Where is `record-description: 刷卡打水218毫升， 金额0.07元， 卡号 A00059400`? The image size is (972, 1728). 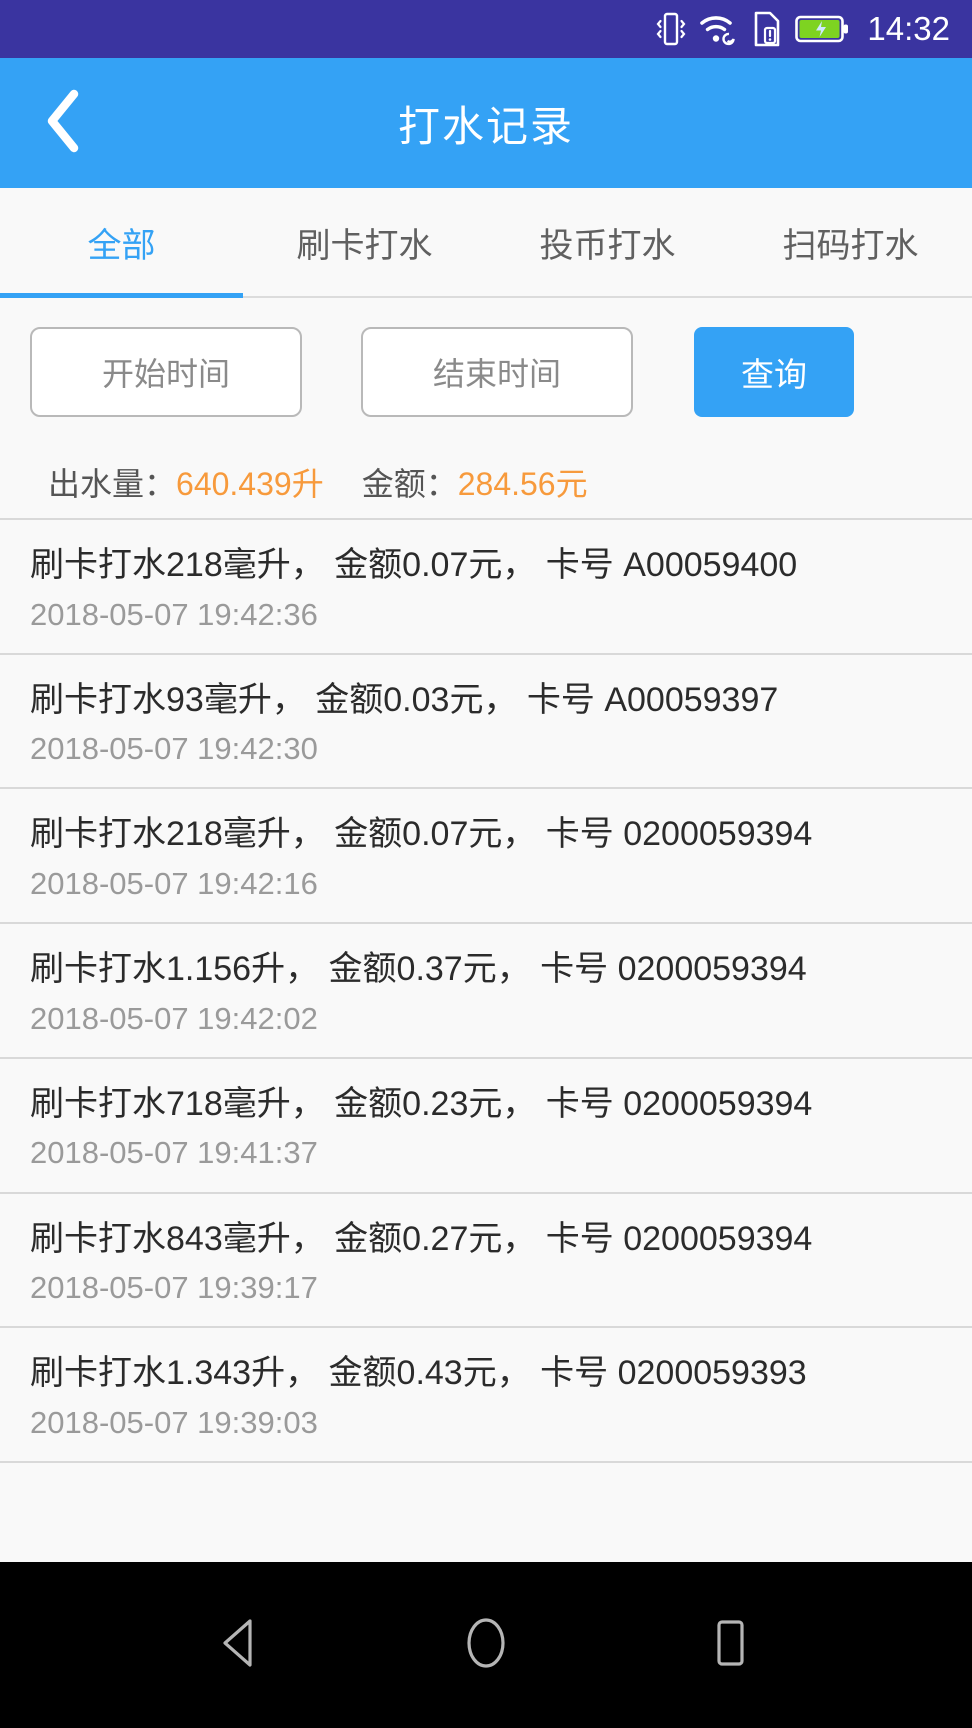 record-description: 刷卡打水218毫升， 金额0.07元， 卡号 A00059400 is located at coordinates (414, 565).